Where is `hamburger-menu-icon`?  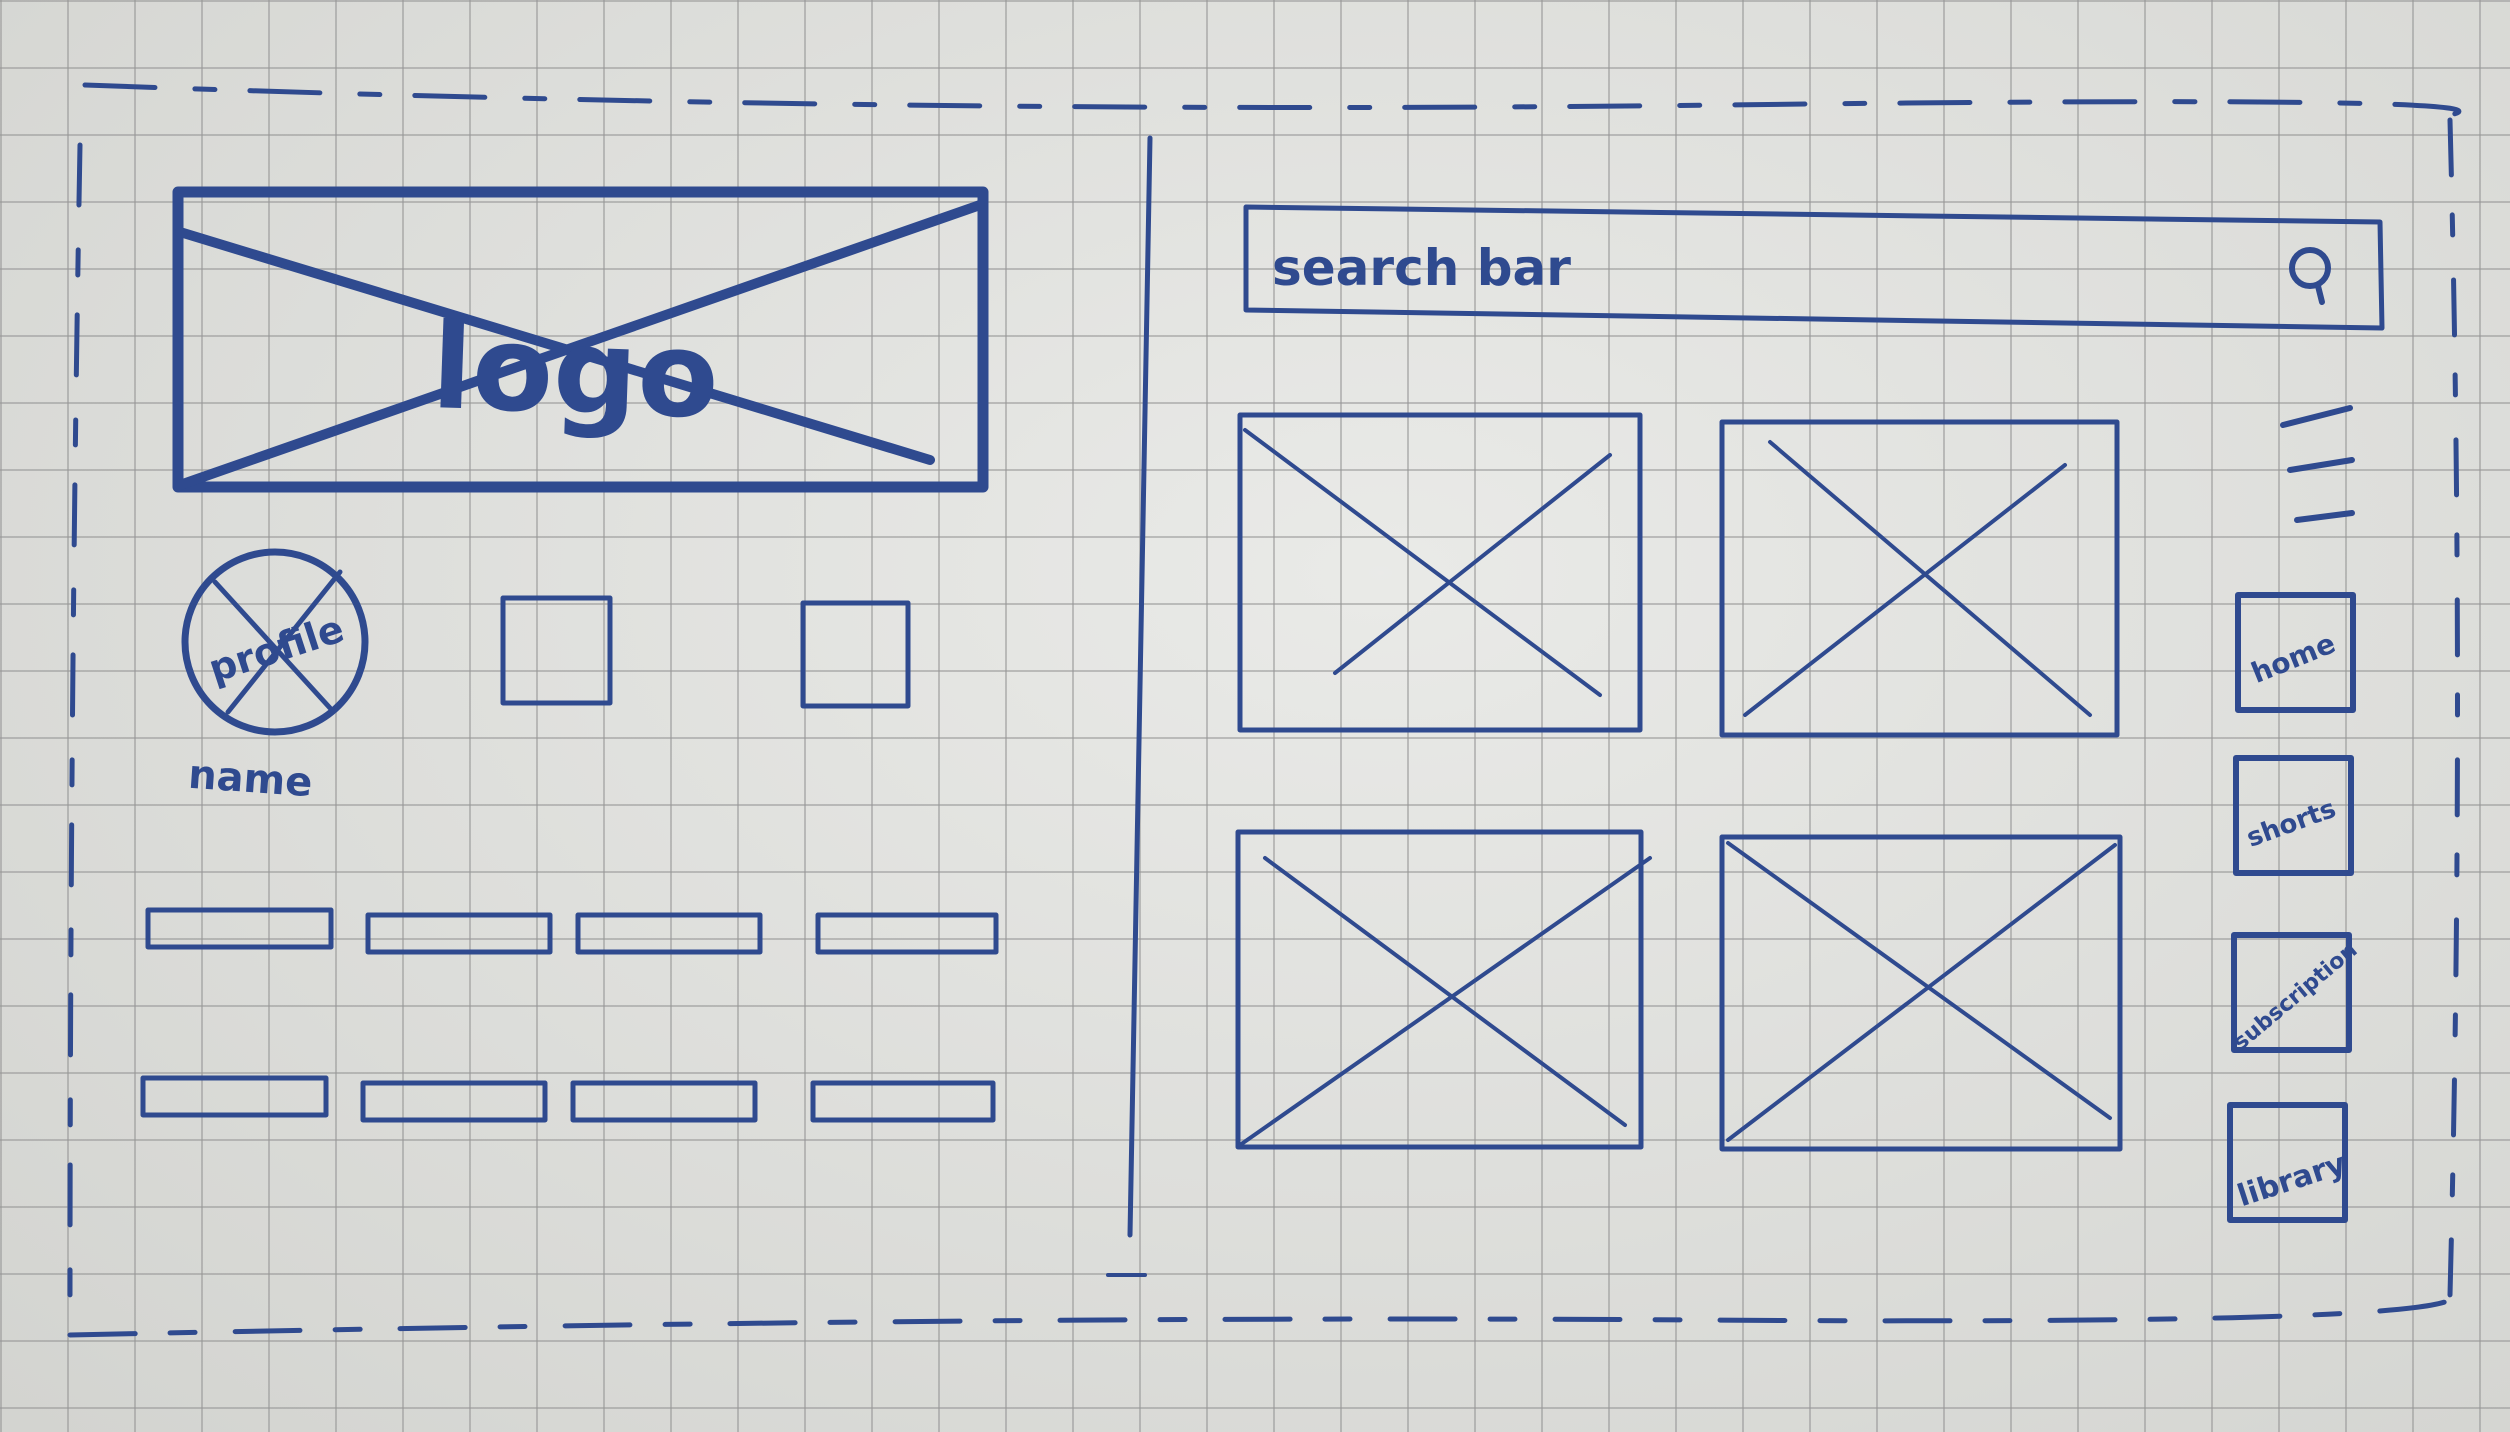 hamburger-menu-icon is located at coordinates (2317, 464).